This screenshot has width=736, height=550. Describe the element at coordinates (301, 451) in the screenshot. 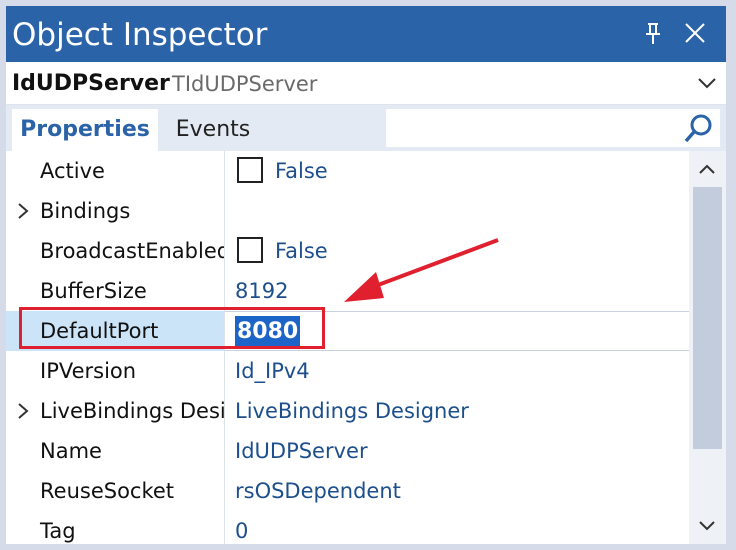

I see `property-value: IdUDPServer` at that location.